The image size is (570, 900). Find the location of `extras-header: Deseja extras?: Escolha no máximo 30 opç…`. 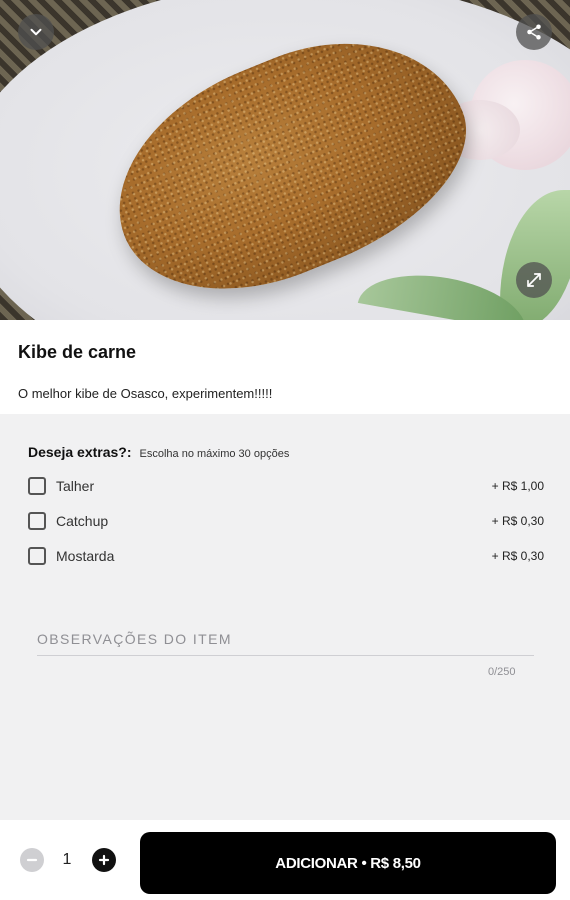

extras-header: Deseja extras?: Escolha no máximo 30 opç… is located at coordinates (158, 452).